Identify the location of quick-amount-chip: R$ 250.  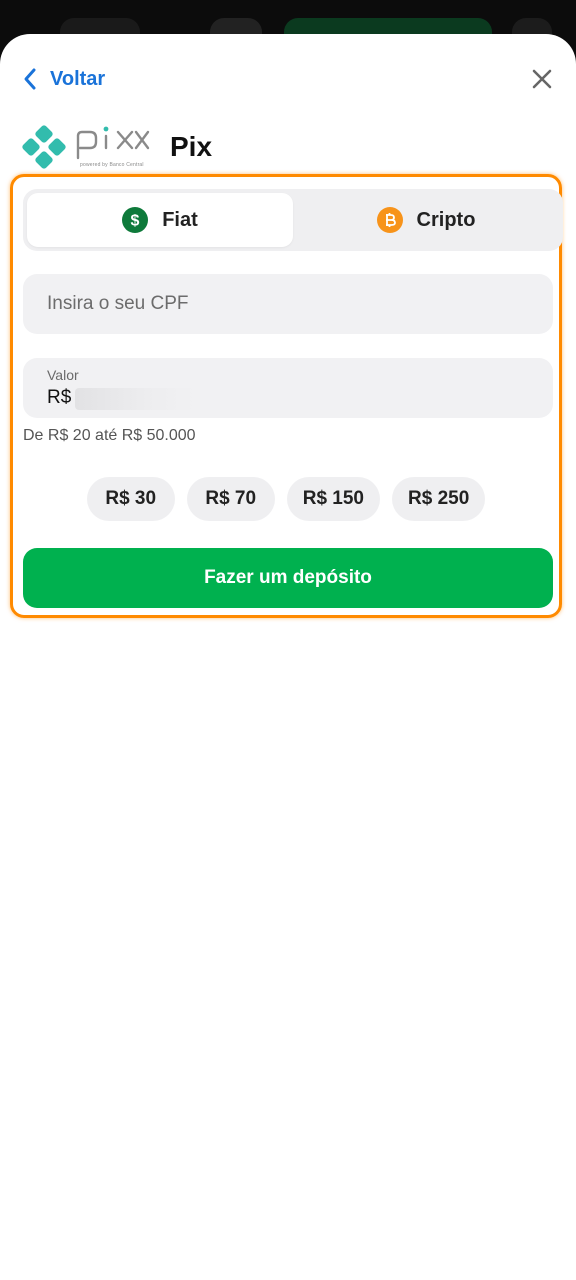
(439, 499).